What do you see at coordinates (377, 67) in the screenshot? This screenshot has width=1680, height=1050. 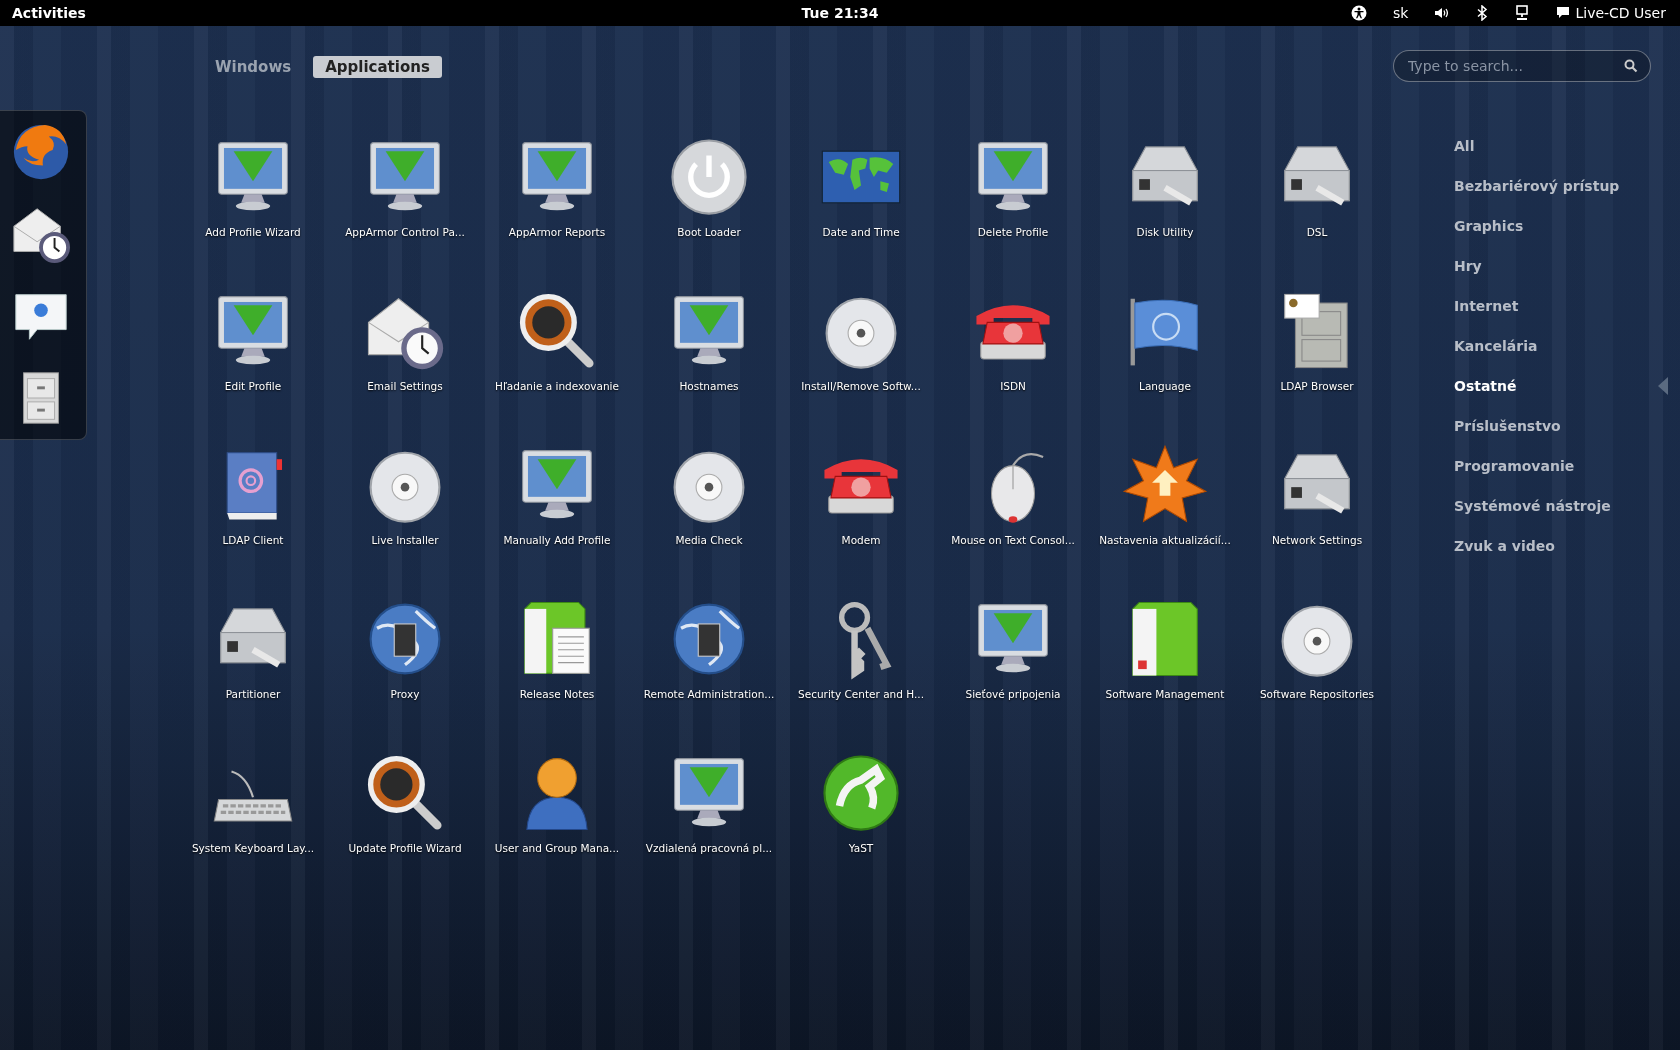 I see `view-tab: Applications` at bounding box center [377, 67].